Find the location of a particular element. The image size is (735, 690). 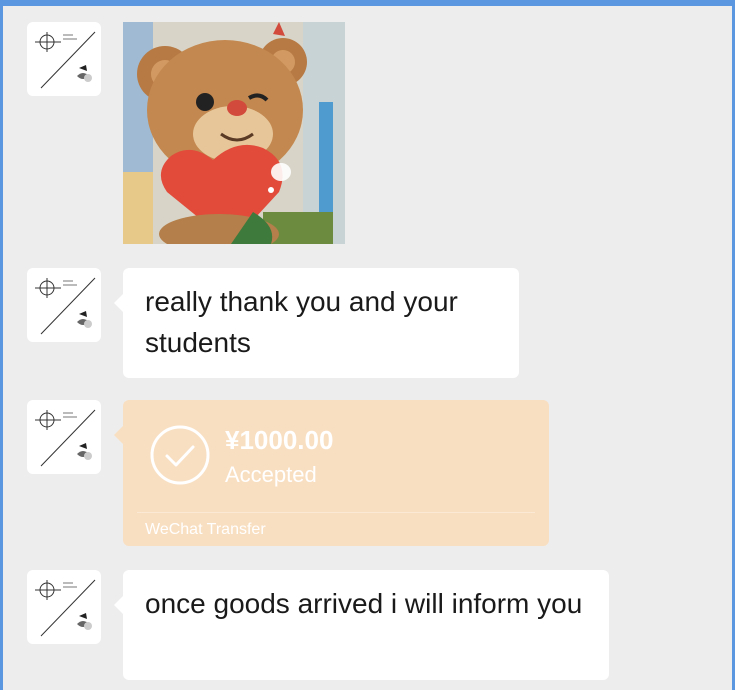

transfer-divider is located at coordinates (336, 512).